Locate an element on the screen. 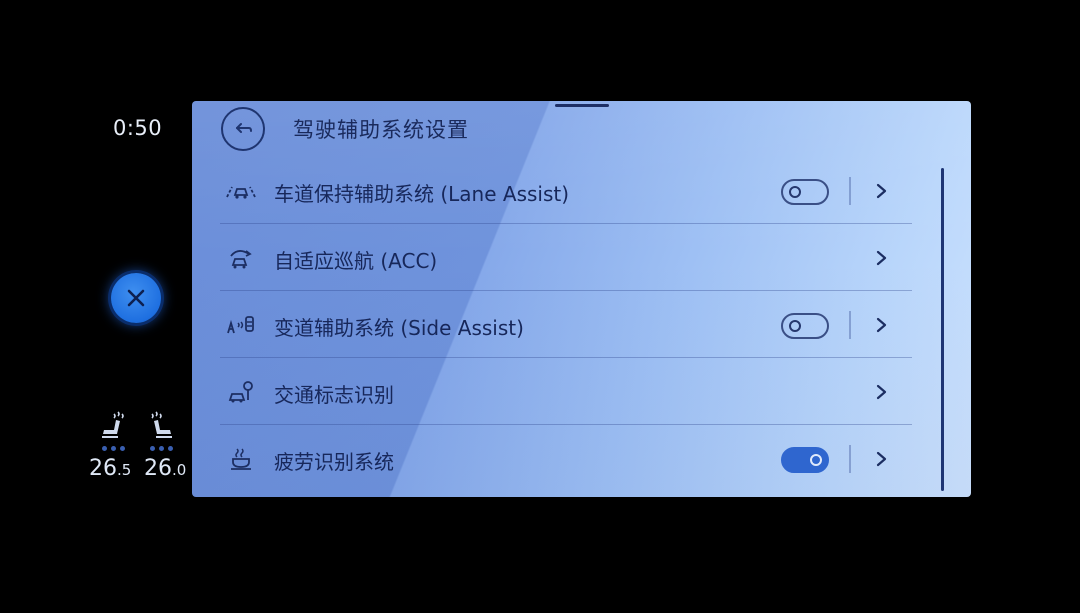 The height and width of the screenshot is (613, 1080). close-icon is located at coordinates (136, 298).